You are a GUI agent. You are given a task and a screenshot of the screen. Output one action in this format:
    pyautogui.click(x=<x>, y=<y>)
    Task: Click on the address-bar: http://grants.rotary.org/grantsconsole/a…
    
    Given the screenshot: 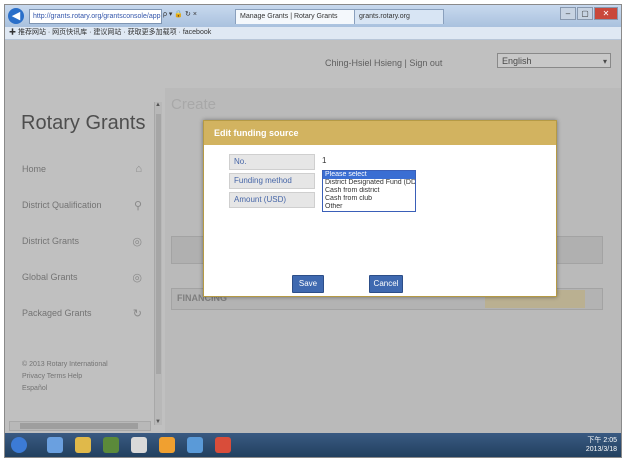 What is the action you would take?
    pyautogui.click(x=95, y=16)
    